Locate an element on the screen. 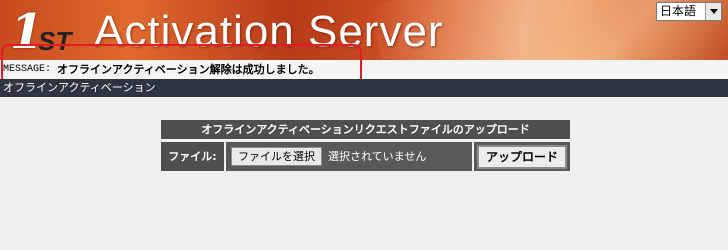 Image resolution: width=728 pixels, height=250 pixels. app-title: Activation Server is located at coordinates (269, 31).